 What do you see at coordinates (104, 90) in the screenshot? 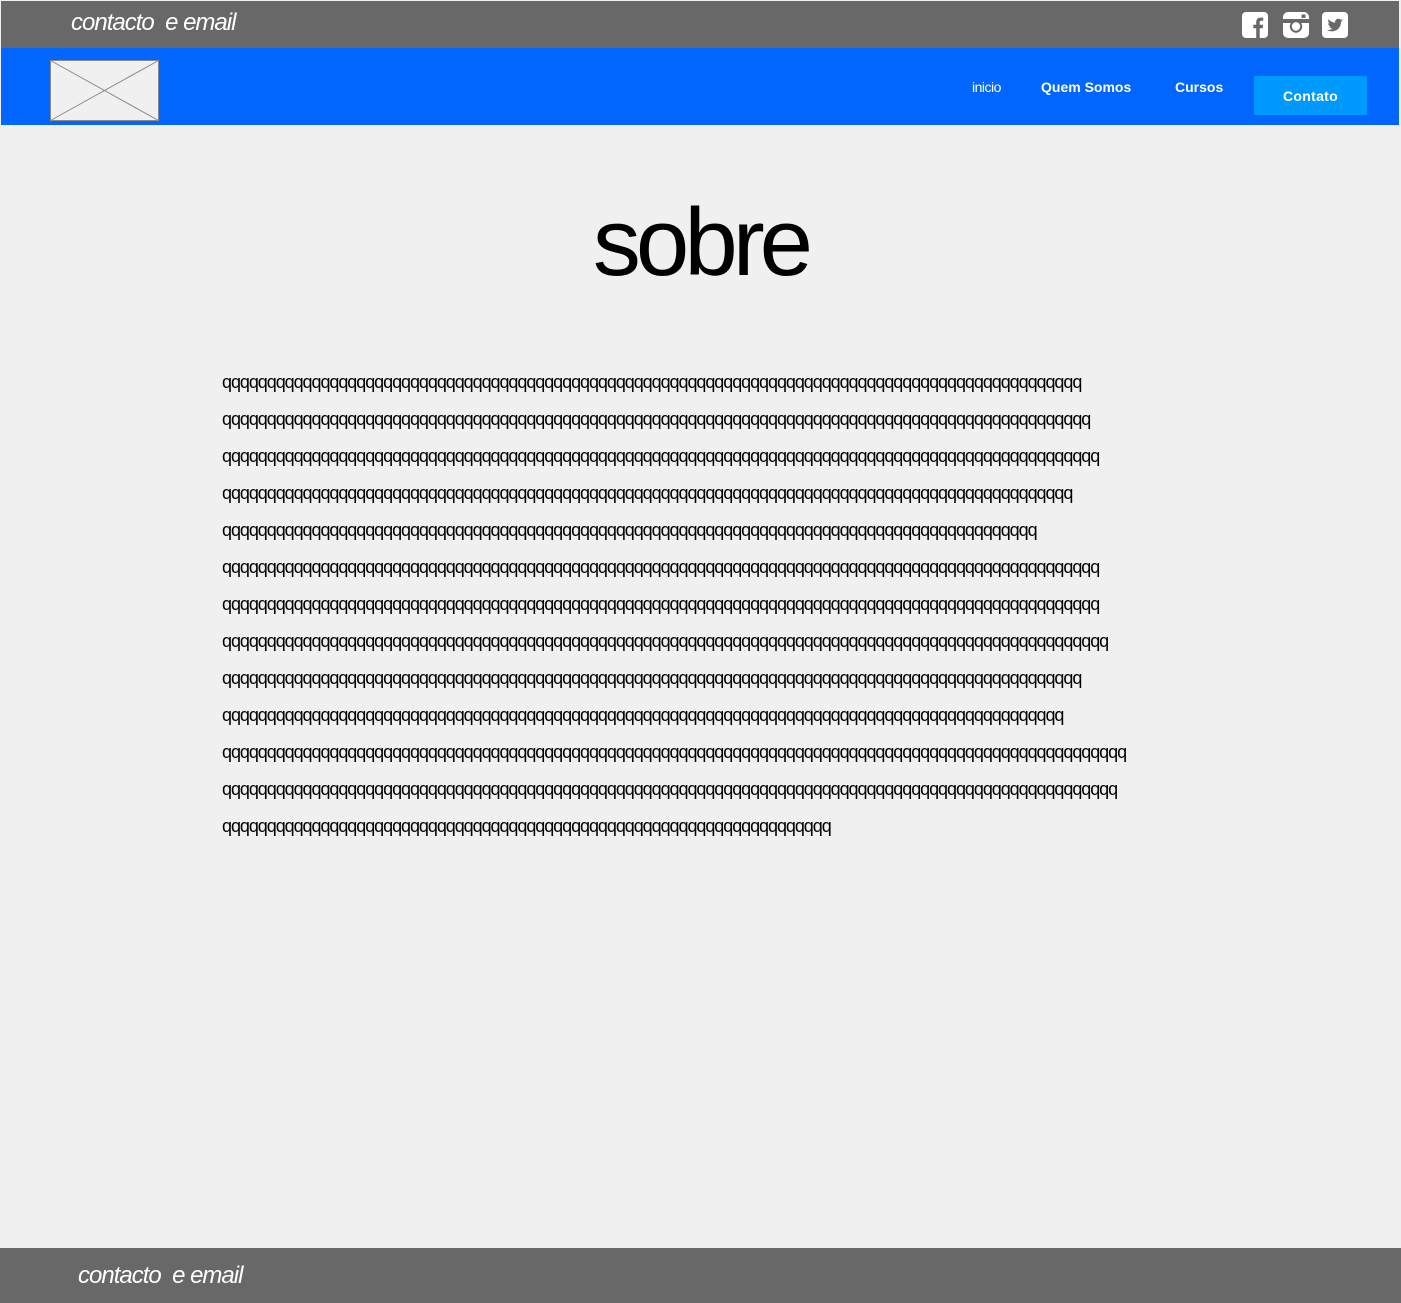
I see `logo-placeholder-icon` at bounding box center [104, 90].